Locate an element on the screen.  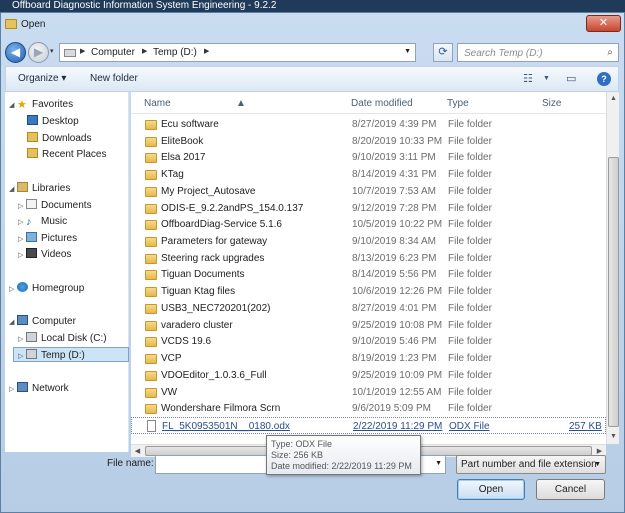
view-options-icon: ☷ is located at coordinates (528, 78).